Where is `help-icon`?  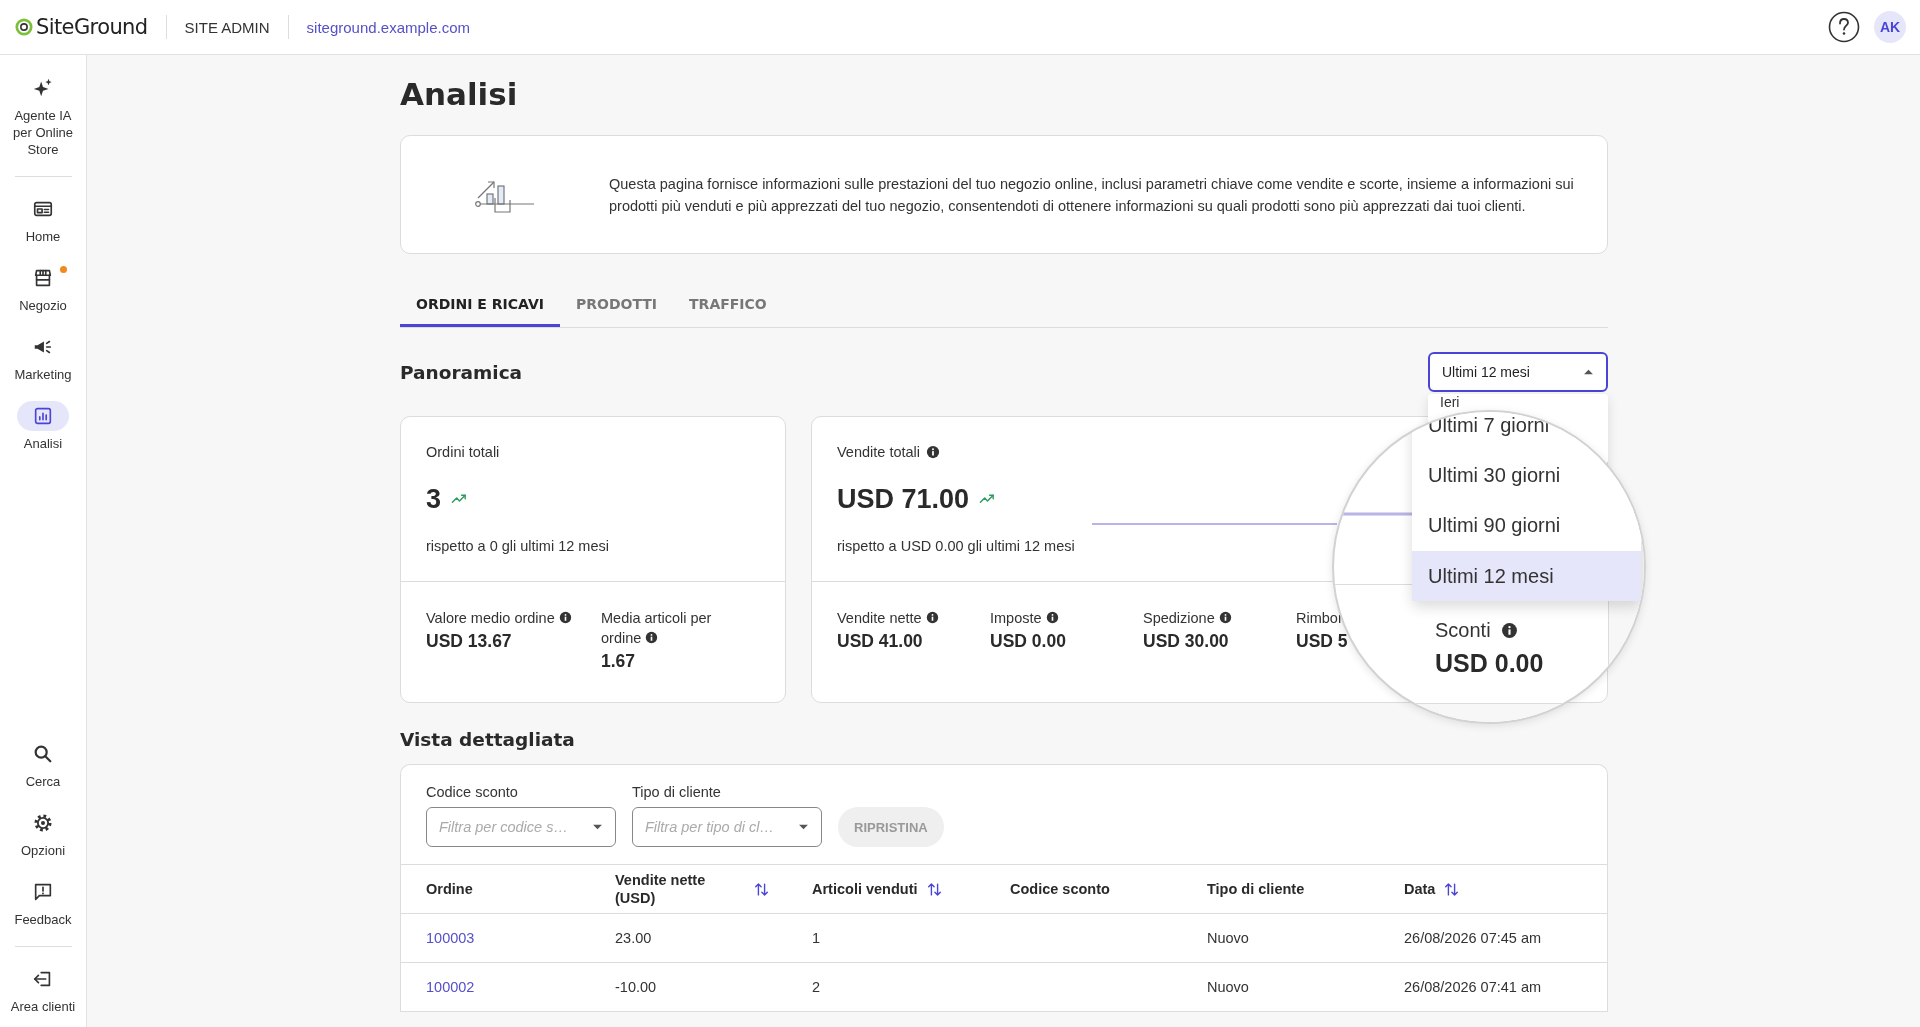
help-icon is located at coordinates (1844, 27).